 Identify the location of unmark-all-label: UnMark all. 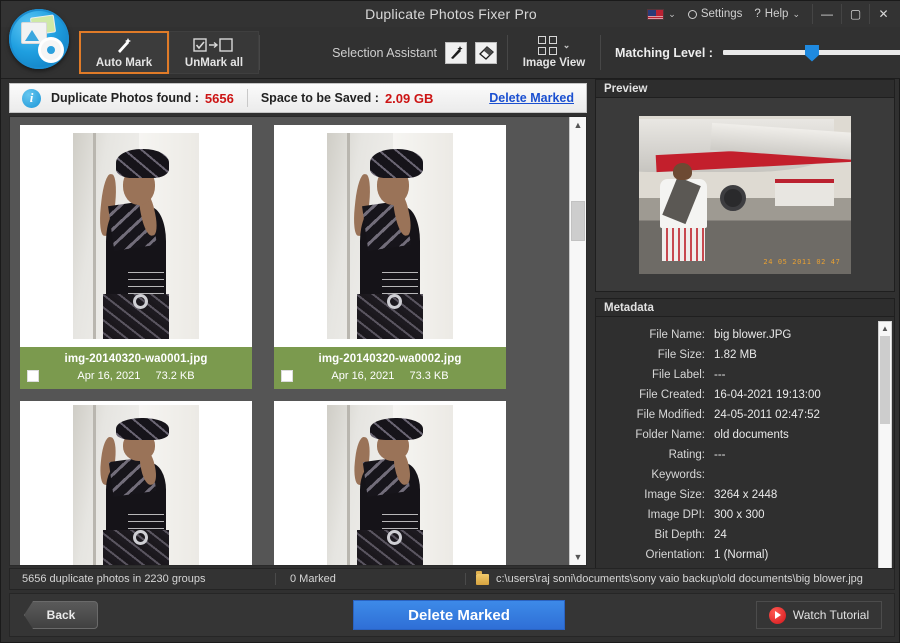
(214, 63).